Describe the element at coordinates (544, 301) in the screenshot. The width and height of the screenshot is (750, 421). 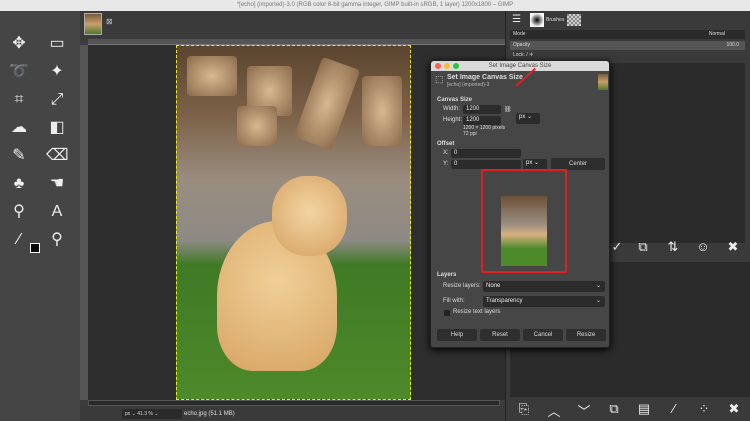
I see `fill-with-select: Transparency ⌄` at that location.